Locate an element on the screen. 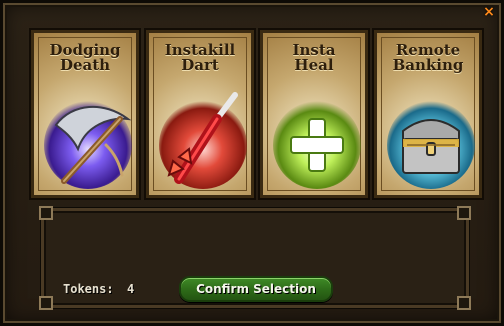  card-title: Insta Heal is located at coordinates (314, 58).